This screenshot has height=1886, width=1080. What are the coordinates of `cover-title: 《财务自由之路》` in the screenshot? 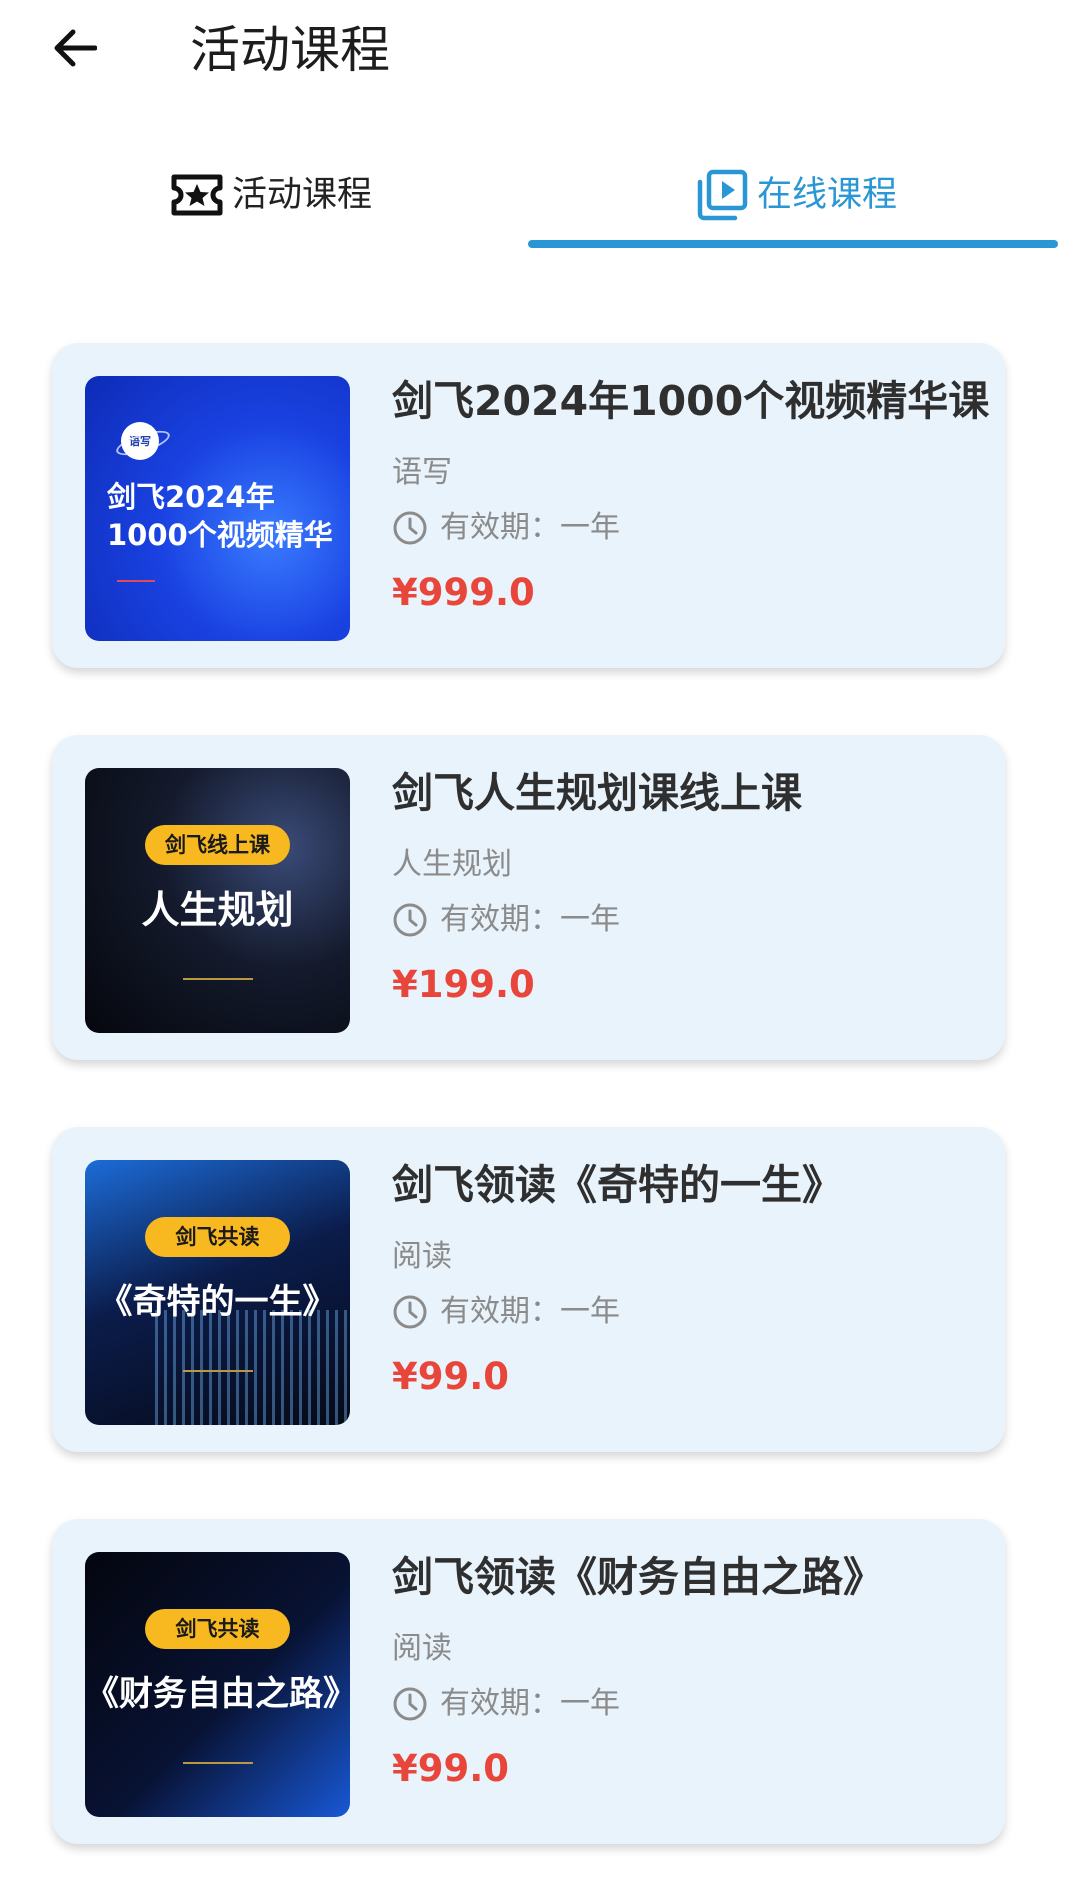 It's located at (217, 1694).